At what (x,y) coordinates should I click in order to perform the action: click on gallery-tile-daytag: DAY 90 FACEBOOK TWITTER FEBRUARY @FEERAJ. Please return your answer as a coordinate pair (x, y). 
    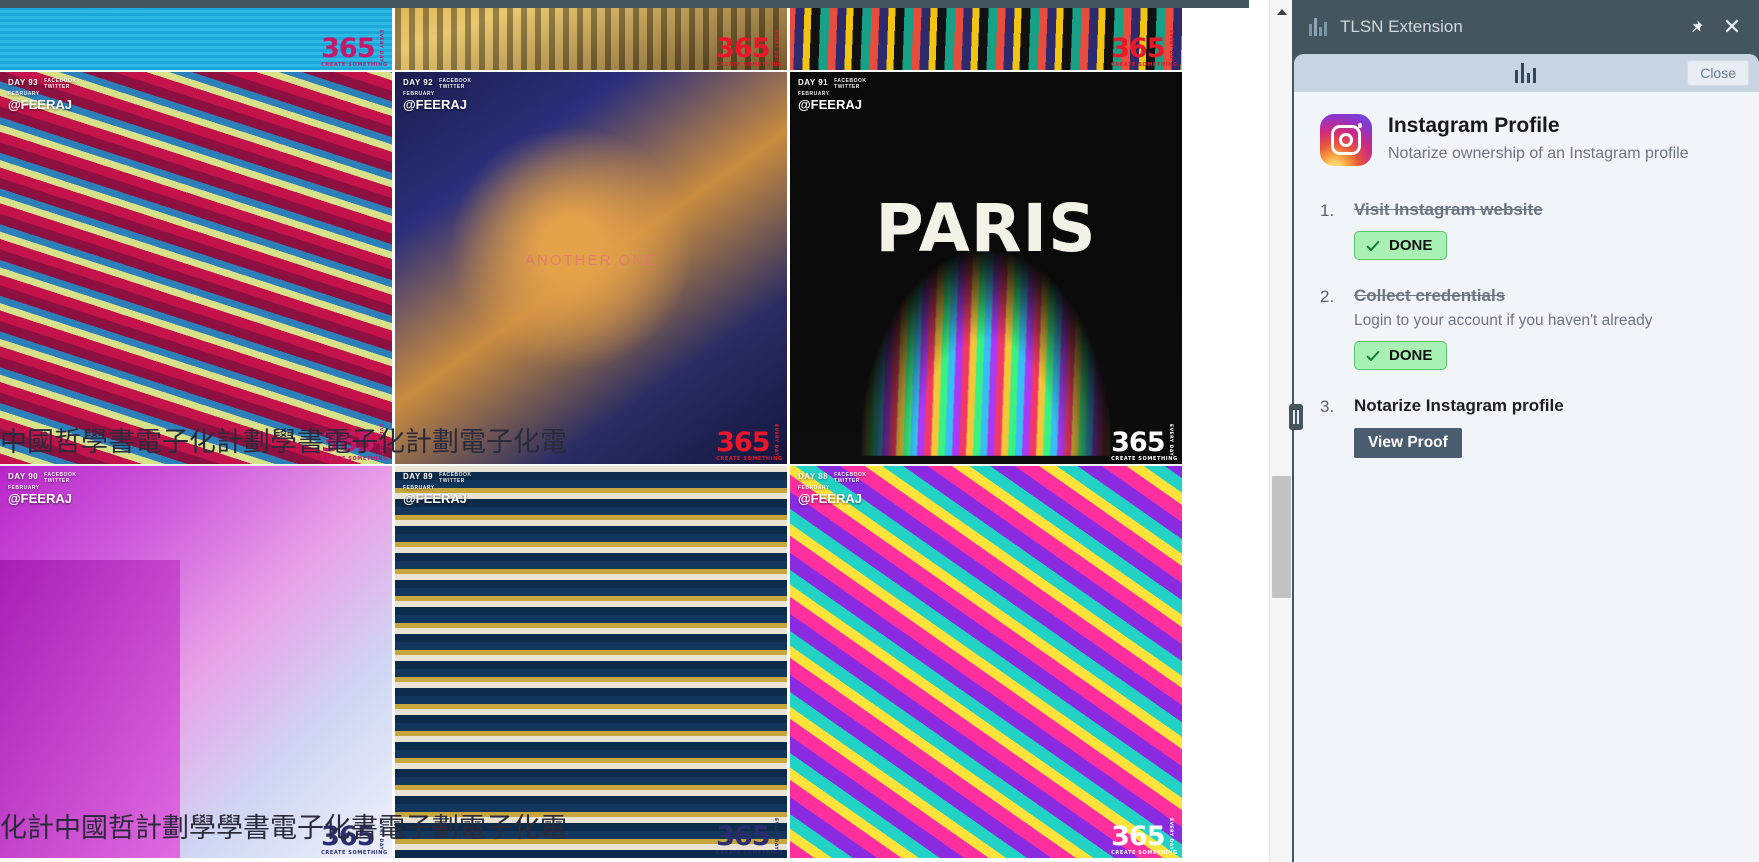
    Looking at the image, I should click on (42, 489).